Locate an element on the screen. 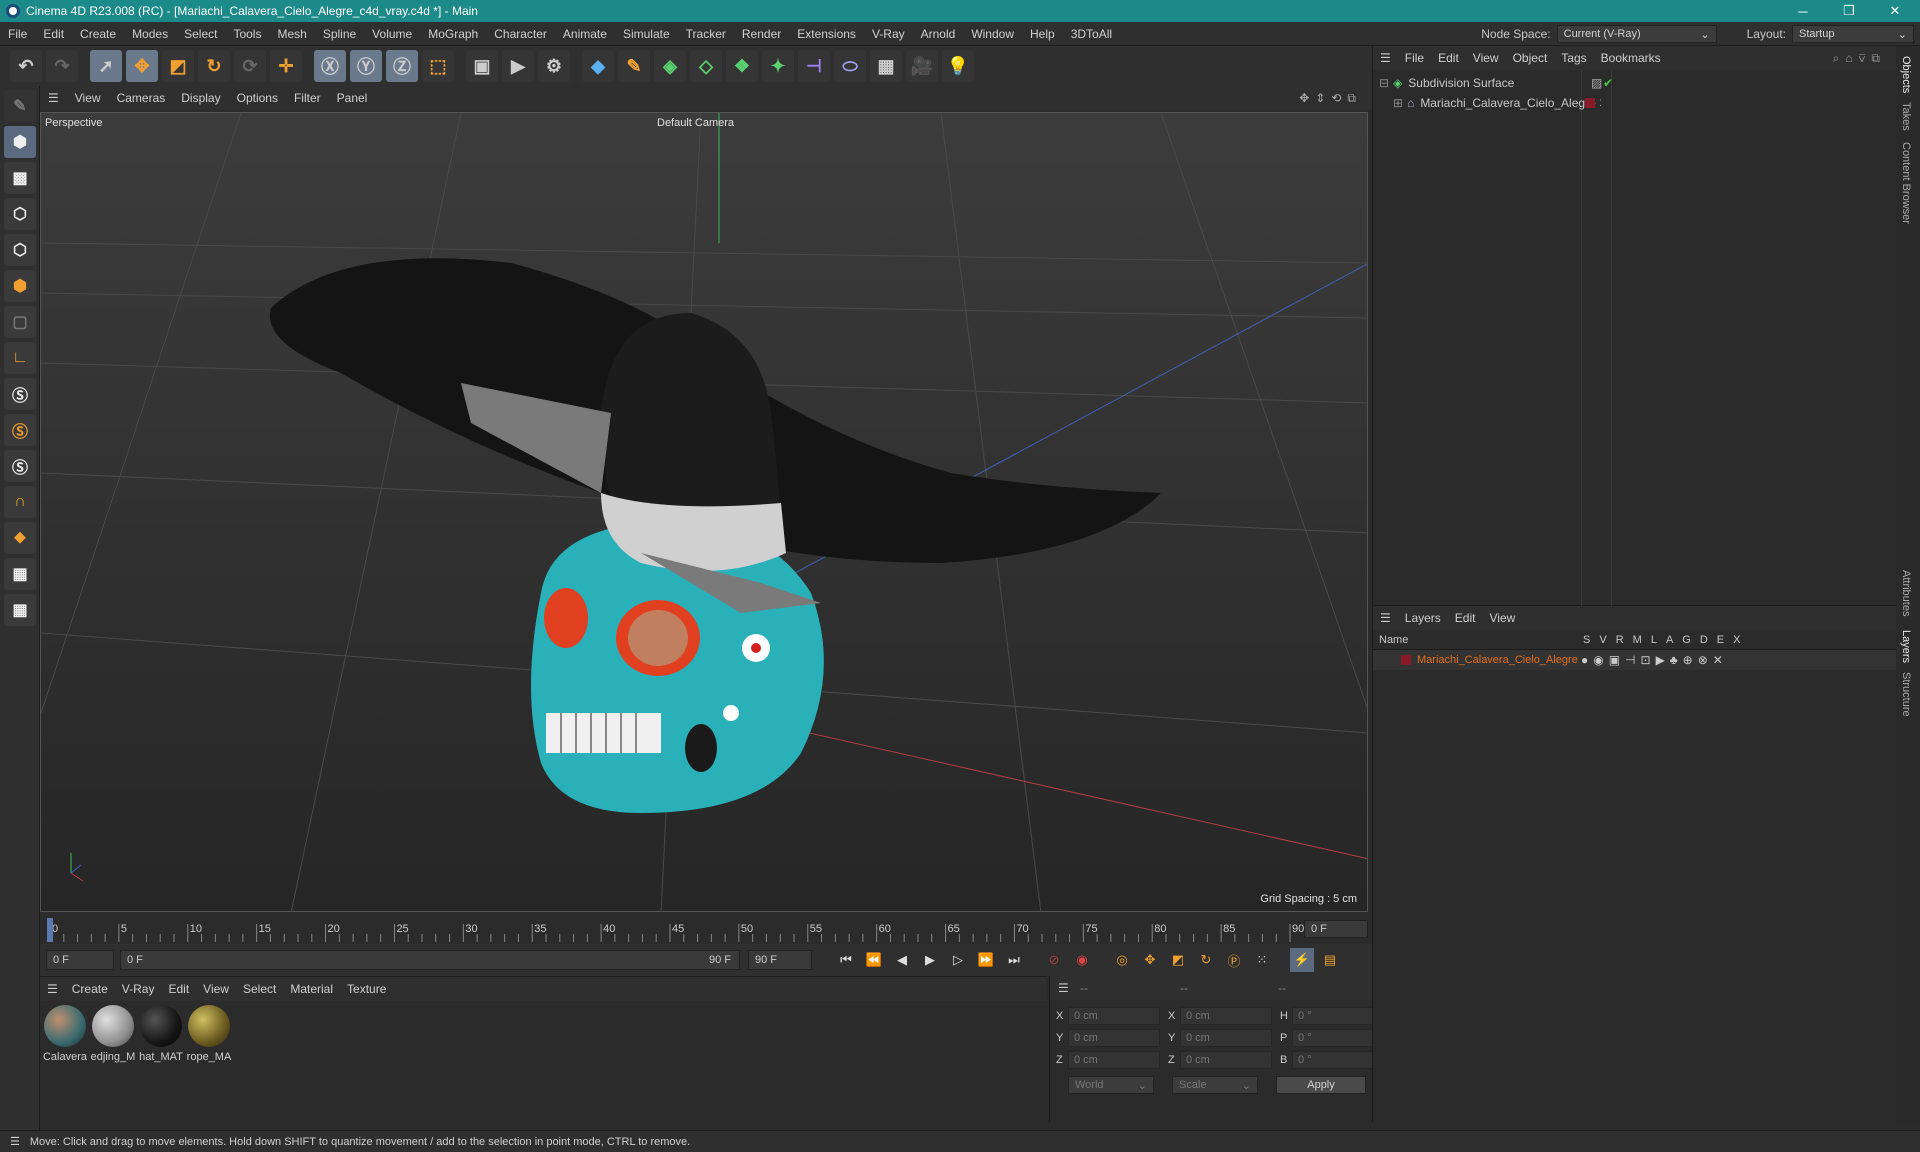  layers-menu-view: View is located at coordinates (1502, 618).